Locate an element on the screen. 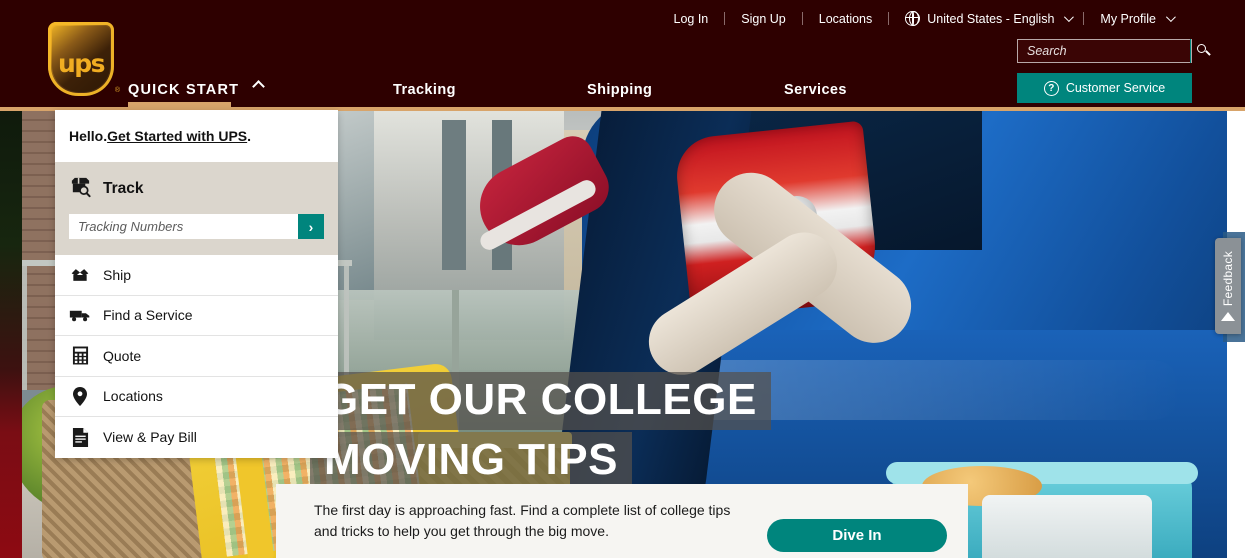 Image resolution: width=1245 pixels, height=558 pixels. tracking-numbers-input is located at coordinates (183, 226).